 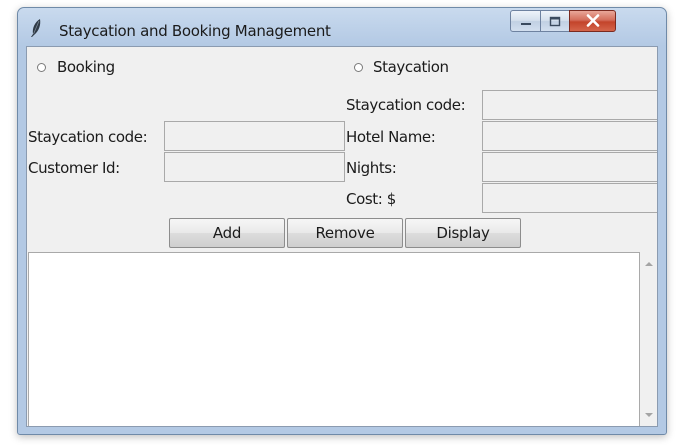 I want to click on display-button: Display, so click(x=463, y=233).